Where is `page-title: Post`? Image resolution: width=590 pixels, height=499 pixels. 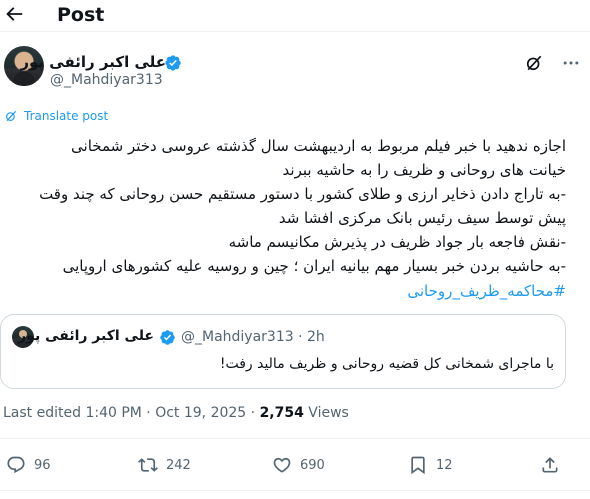
page-title: Post is located at coordinates (81, 15).